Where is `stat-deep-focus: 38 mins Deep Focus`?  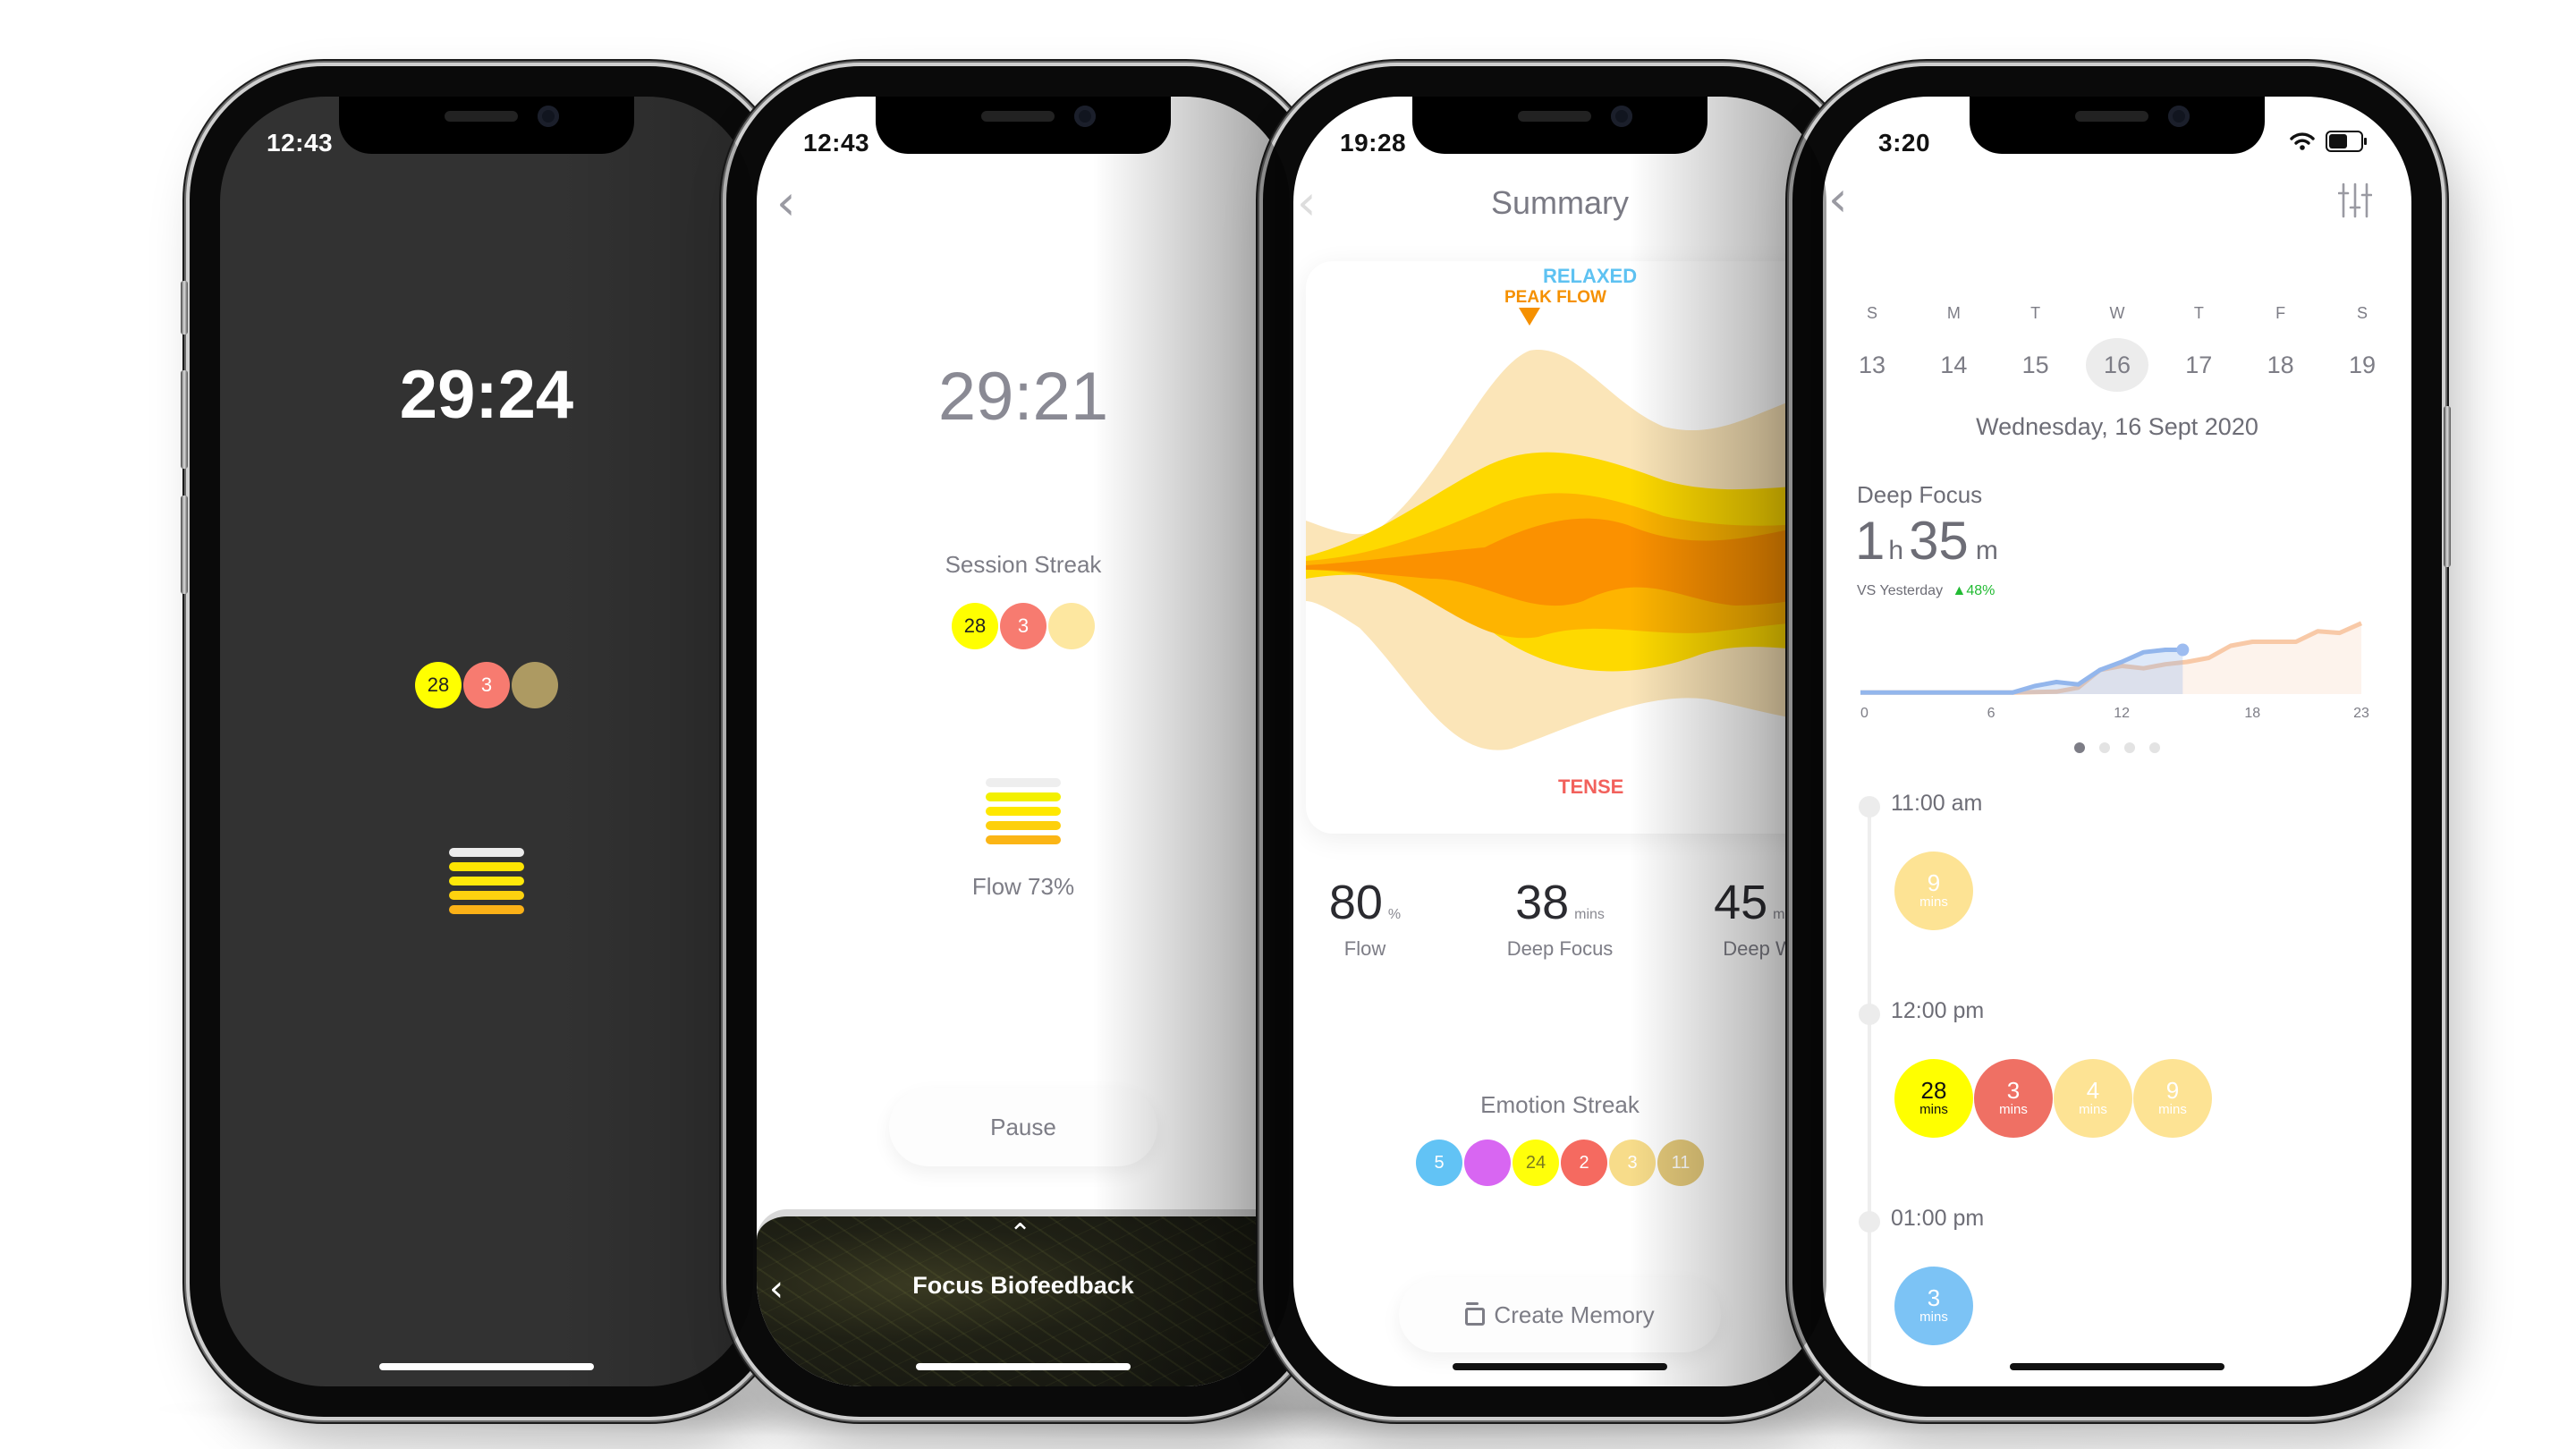
stat-deep-focus: 38 mins Deep Focus is located at coordinates (1559, 918).